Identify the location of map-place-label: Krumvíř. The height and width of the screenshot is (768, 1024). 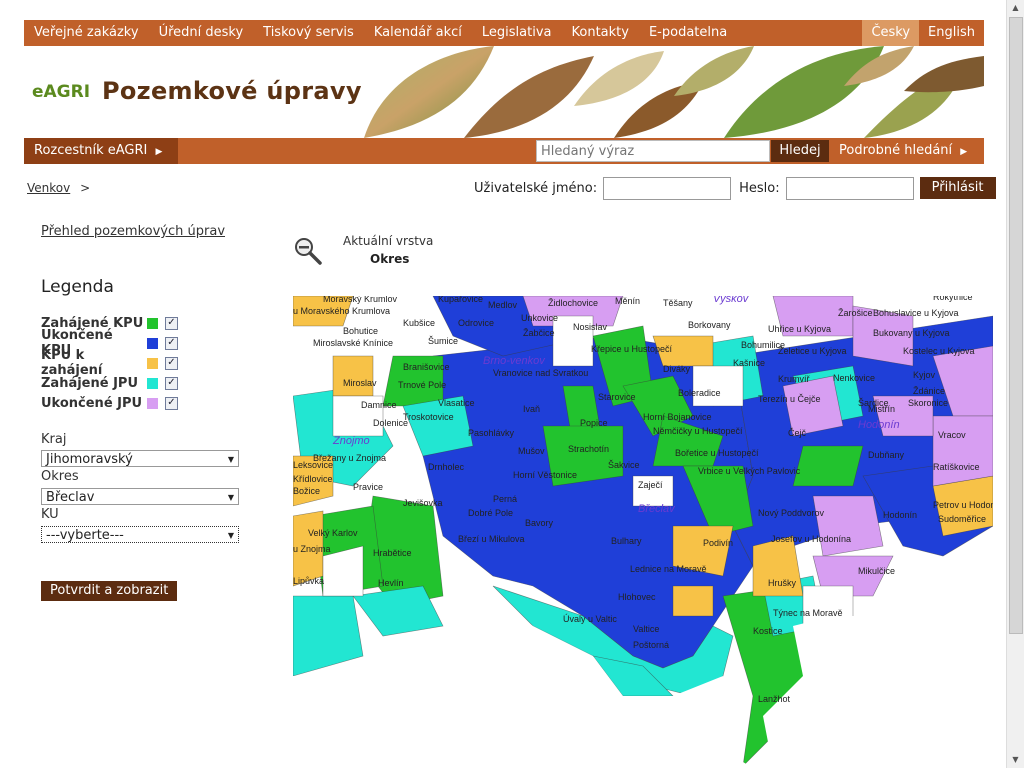
(794, 379).